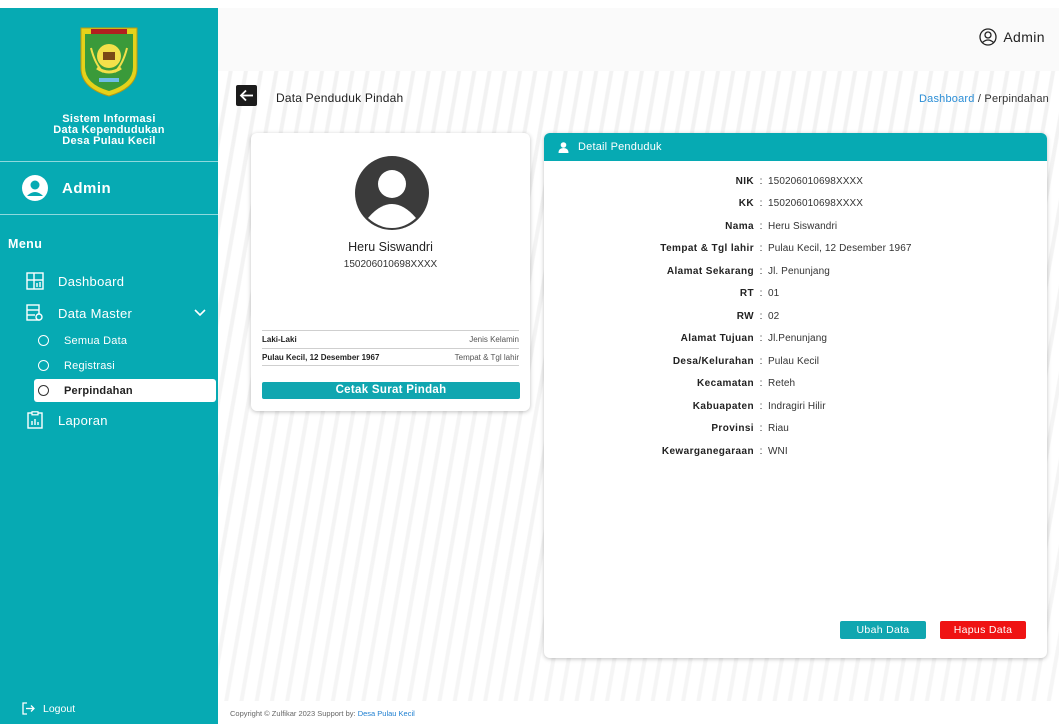 The image size is (1059, 724). I want to click on detail-label: Alamat Sekarang, so click(710, 271).